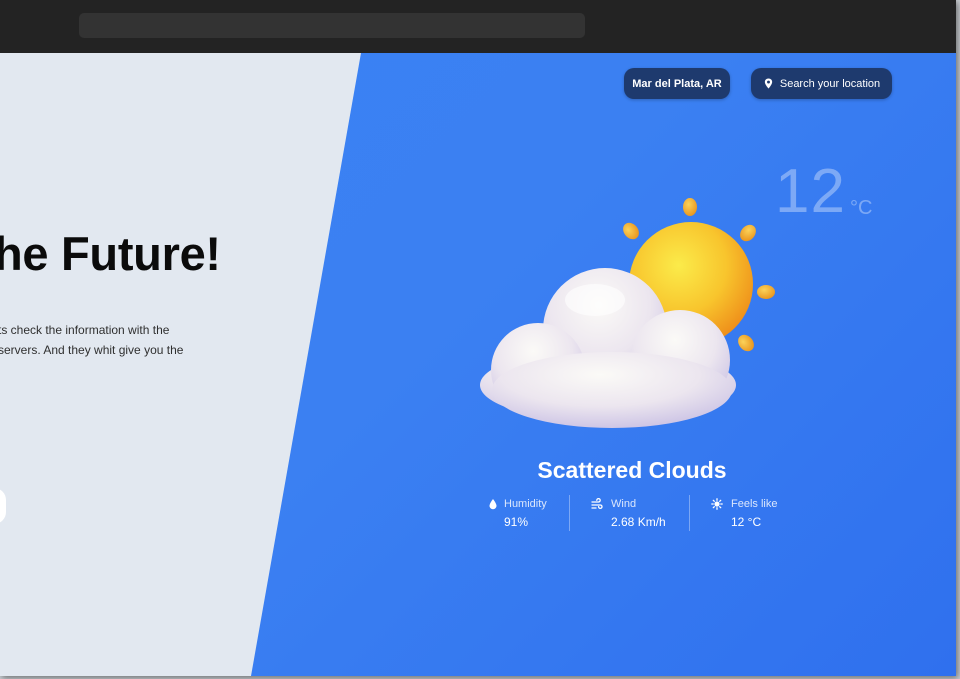  What do you see at coordinates (632, 470) in the screenshot?
I see `weather-condition-text: Scattered Clouds` at bounding box center [632, 470].